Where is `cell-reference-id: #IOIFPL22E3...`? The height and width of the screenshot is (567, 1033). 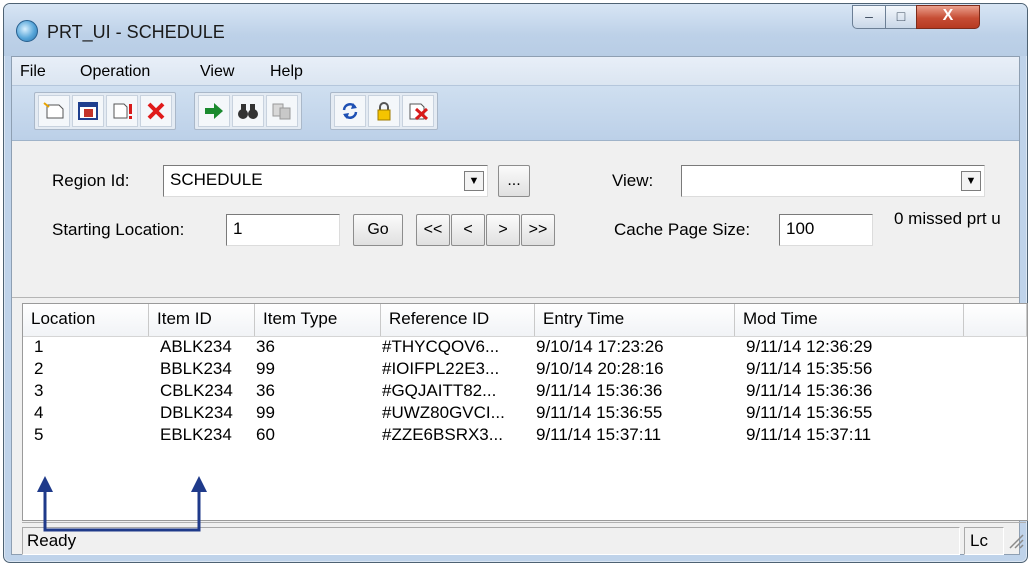
cell-reference-id: #IOIFPL22E3... is located at coordinates (441, 368).